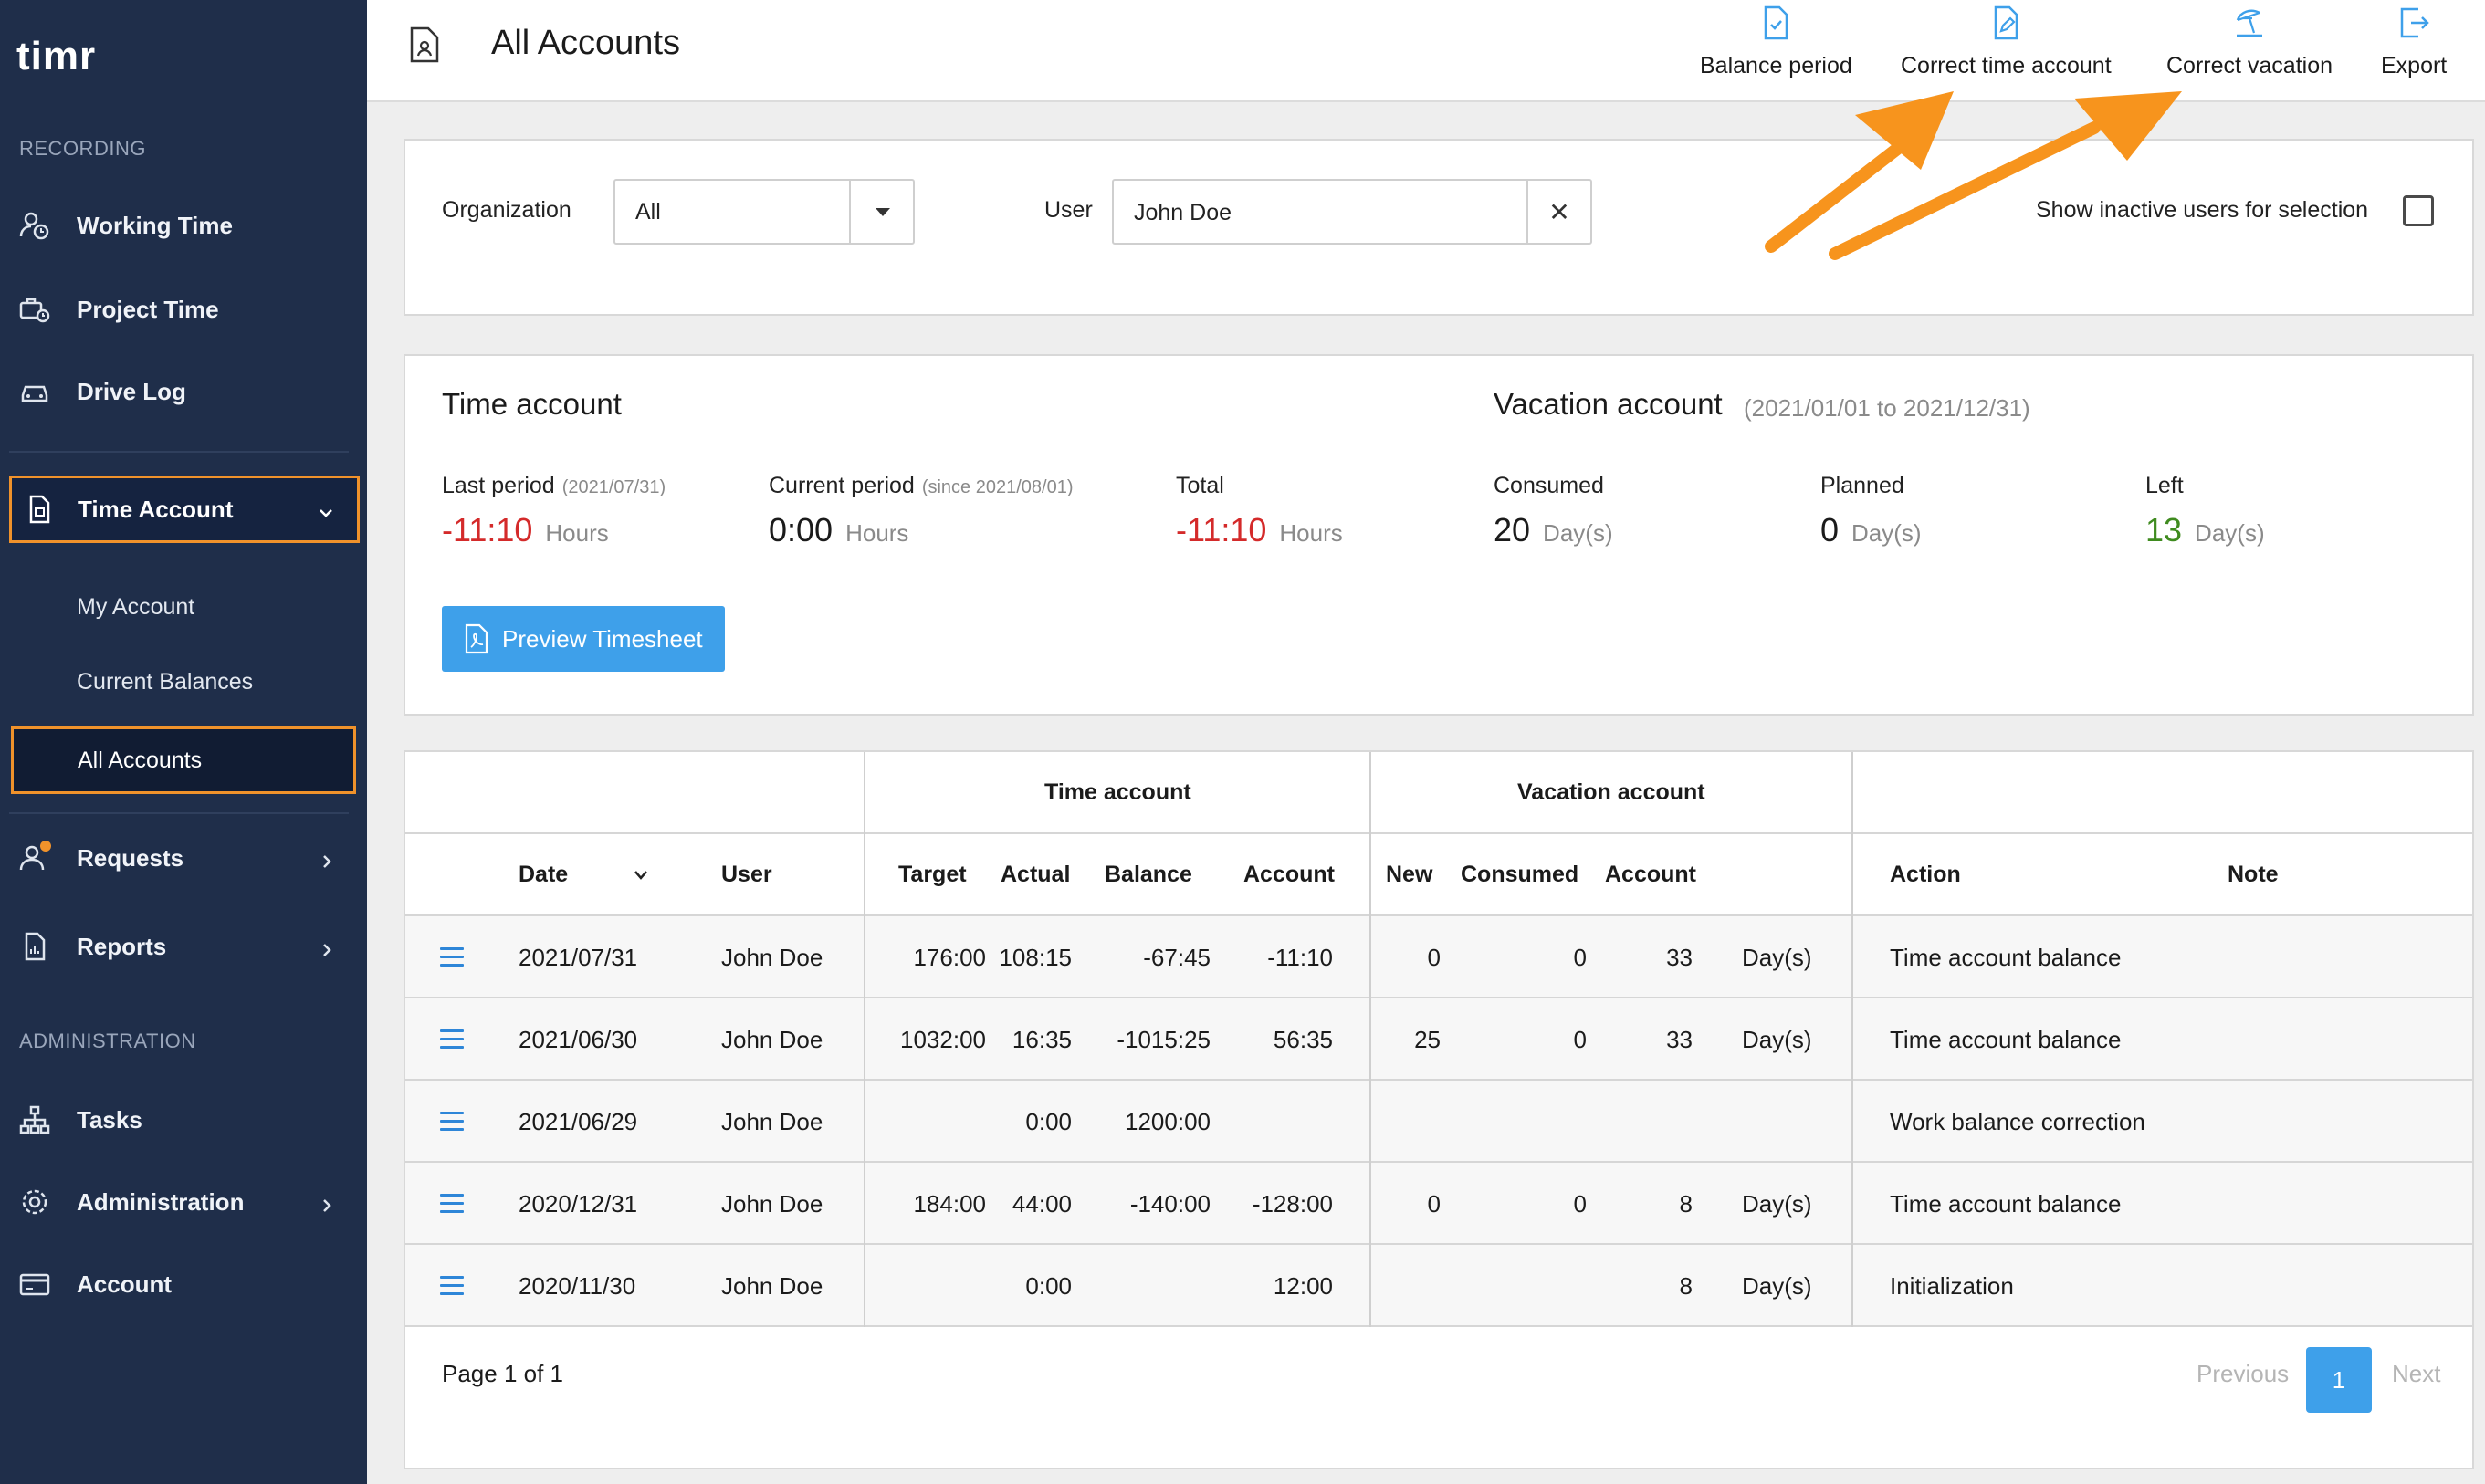 The height and width of the screenshot is (1484, 2485). Describe the element at coordinates (183, 1202) in the screenshot. I see `sidebar-item-administration: Administration` at that location.